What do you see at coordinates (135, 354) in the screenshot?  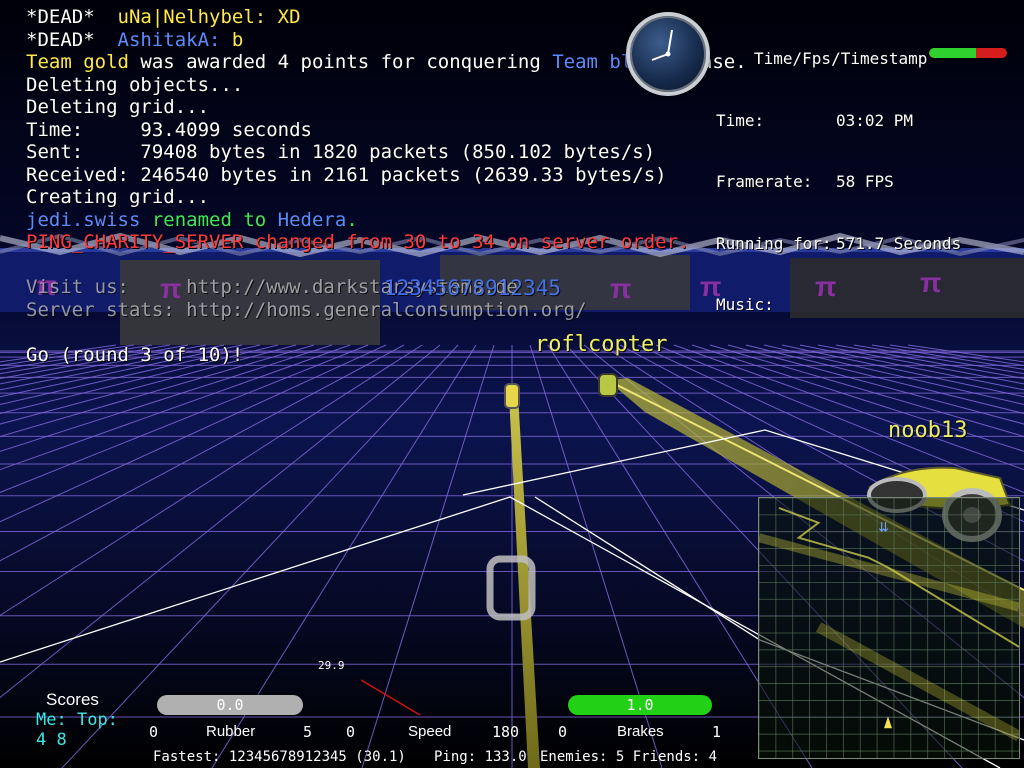 I see `console-text: Go (round 3 of 10)!` at bounding box center [135, 354].